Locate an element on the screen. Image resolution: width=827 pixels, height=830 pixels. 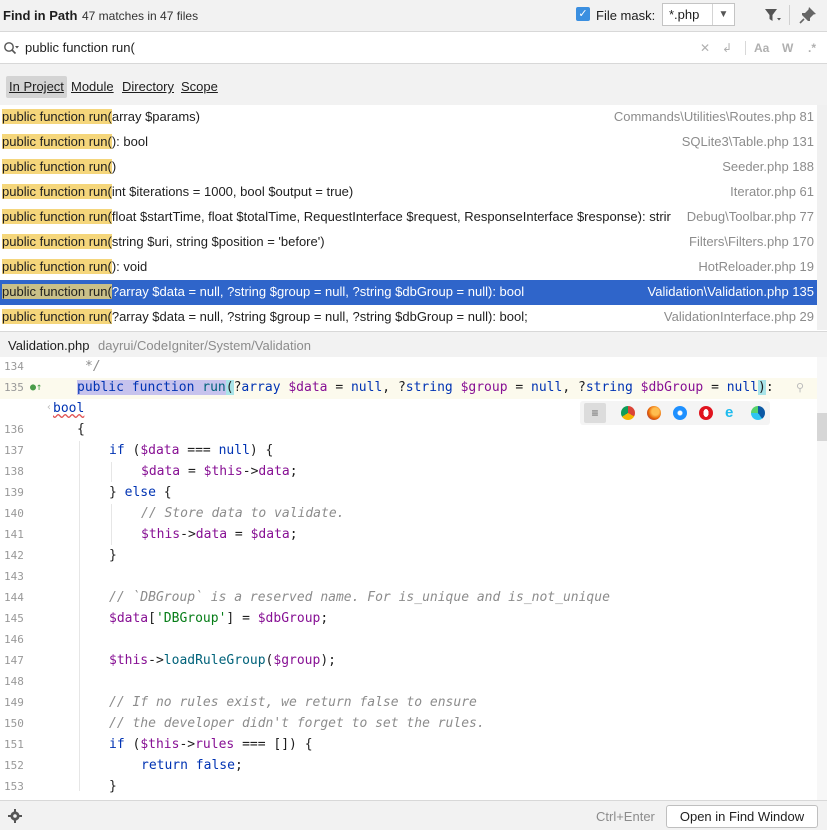
code-line: 141 $this->data = $data; is located at coordinates (413, 535).